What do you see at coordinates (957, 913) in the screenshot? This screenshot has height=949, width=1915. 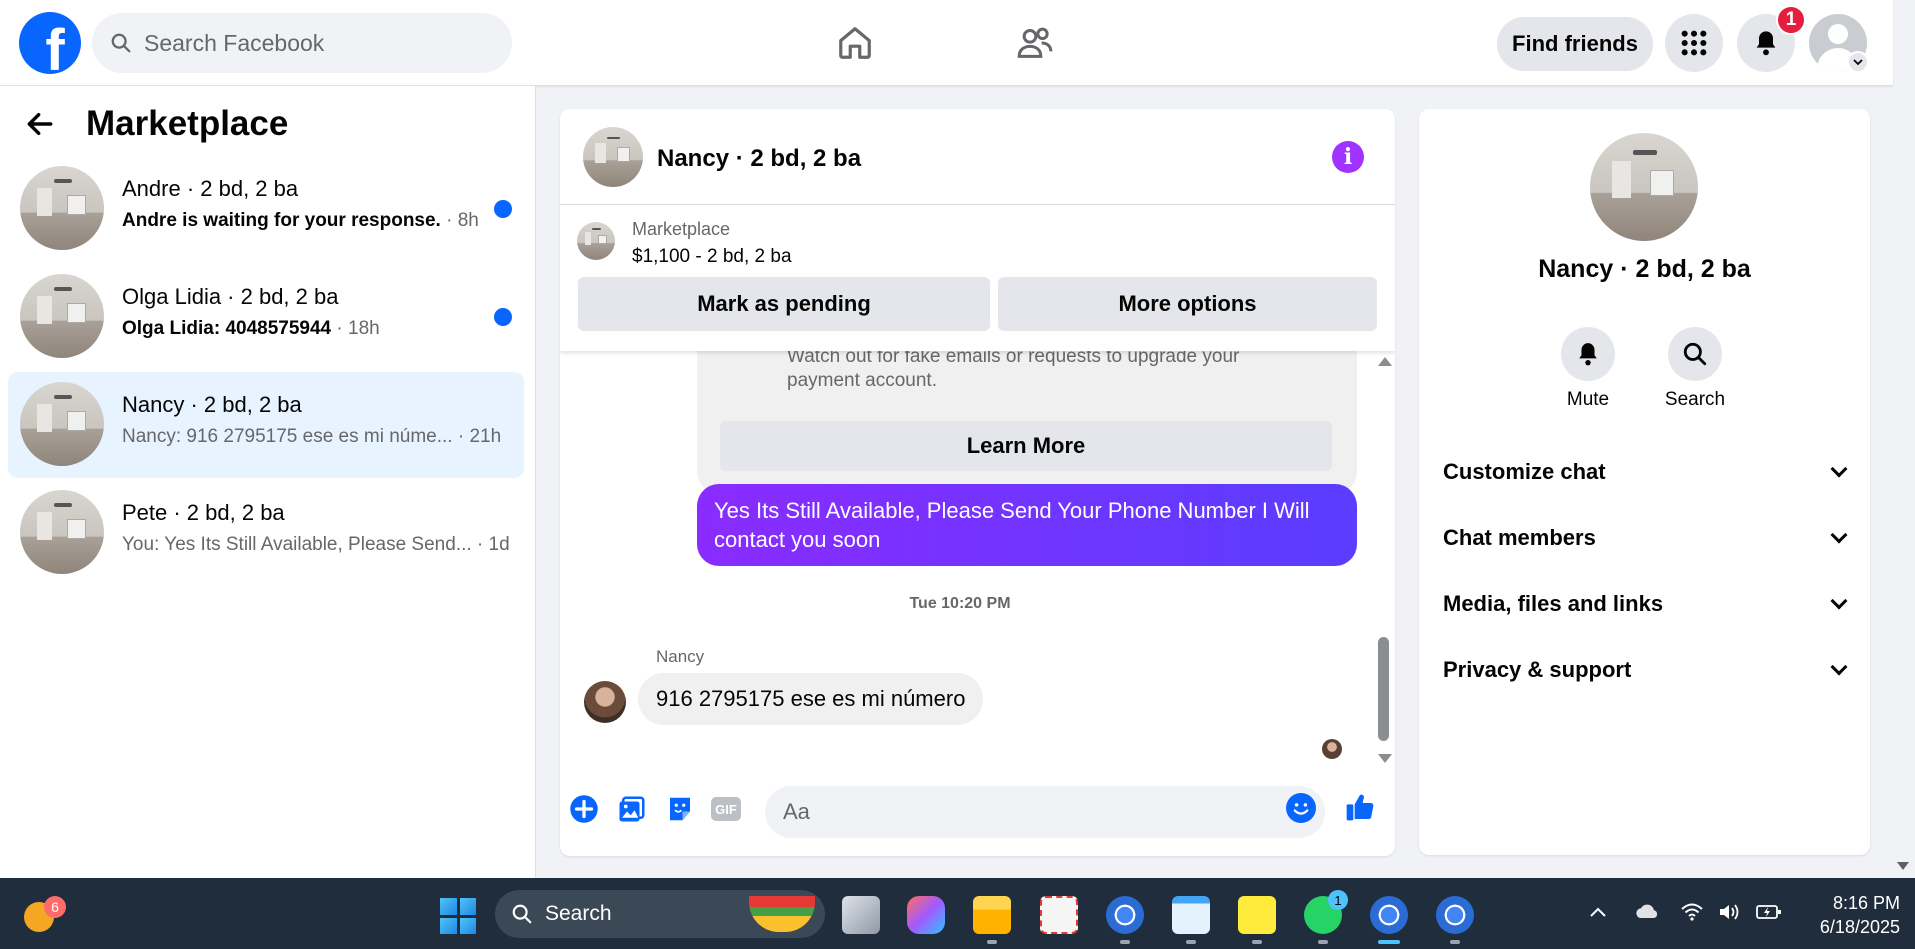 I see `windows-taskbar: 6 Search 1 8:16 PM 6/18/2025` at bounding box center [957, 913].